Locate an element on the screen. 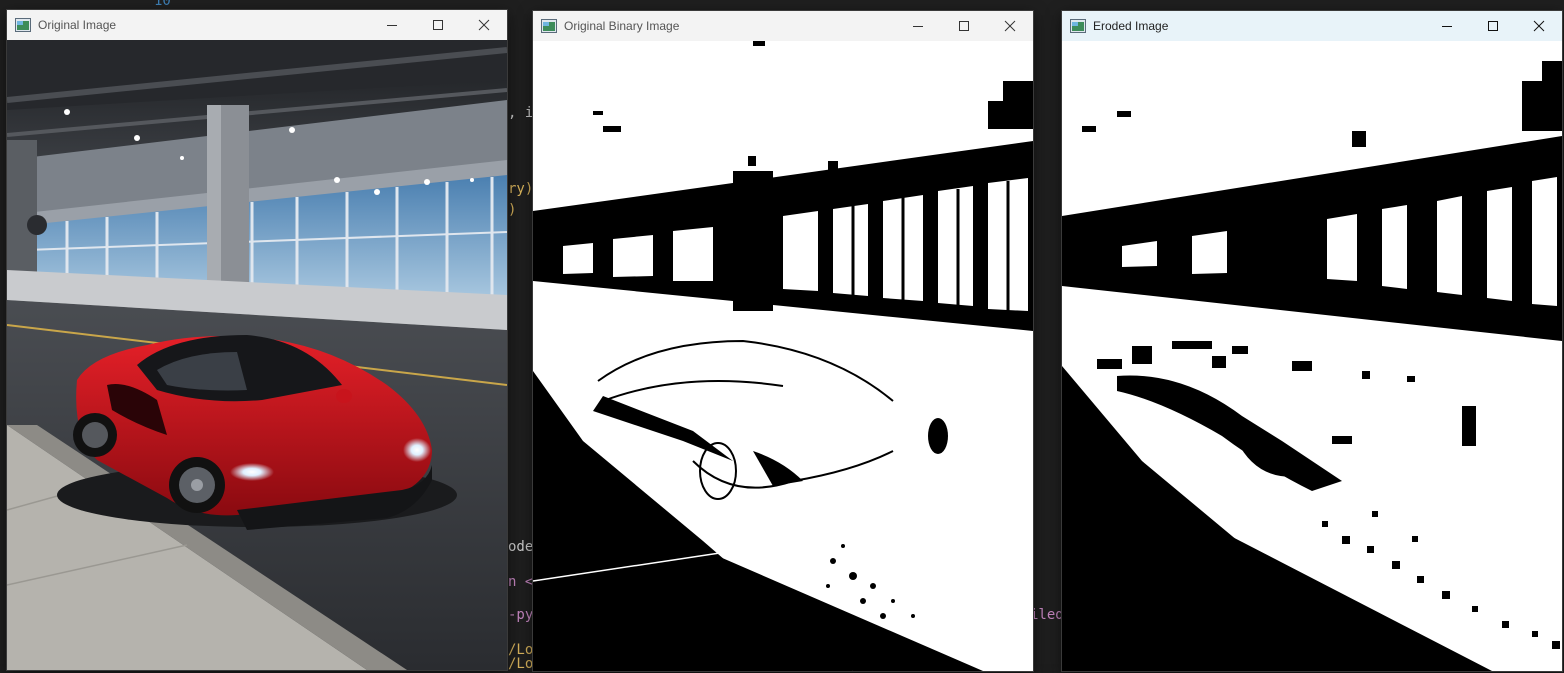  window-titlebar: Original Binary Image is located at coordinates (783, 26).